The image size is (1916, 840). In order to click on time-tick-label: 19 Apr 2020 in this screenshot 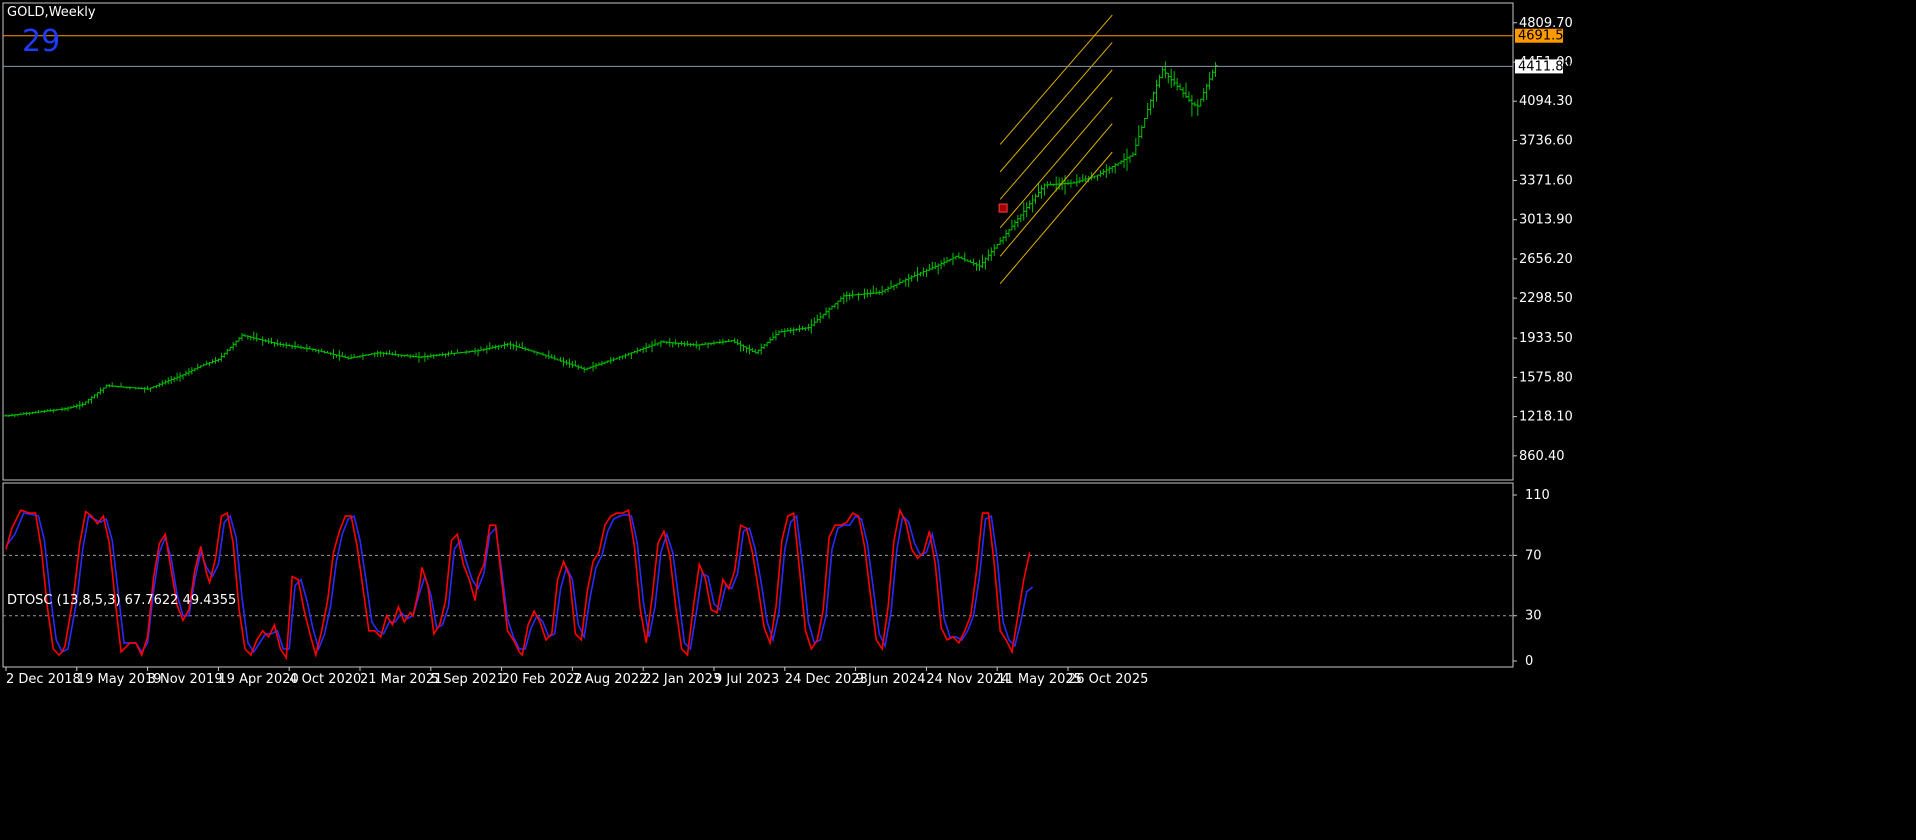, I will do `click(258, 679)`.